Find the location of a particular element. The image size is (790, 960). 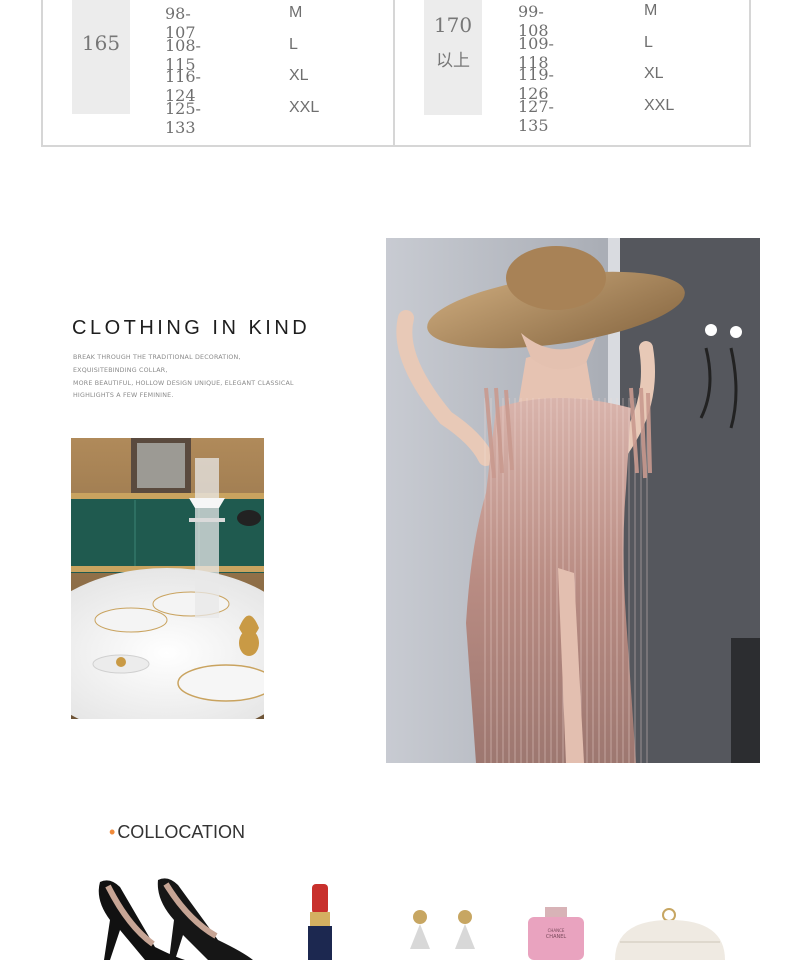

perfume-brand: CHANEL is located at coordinates (556, 937).